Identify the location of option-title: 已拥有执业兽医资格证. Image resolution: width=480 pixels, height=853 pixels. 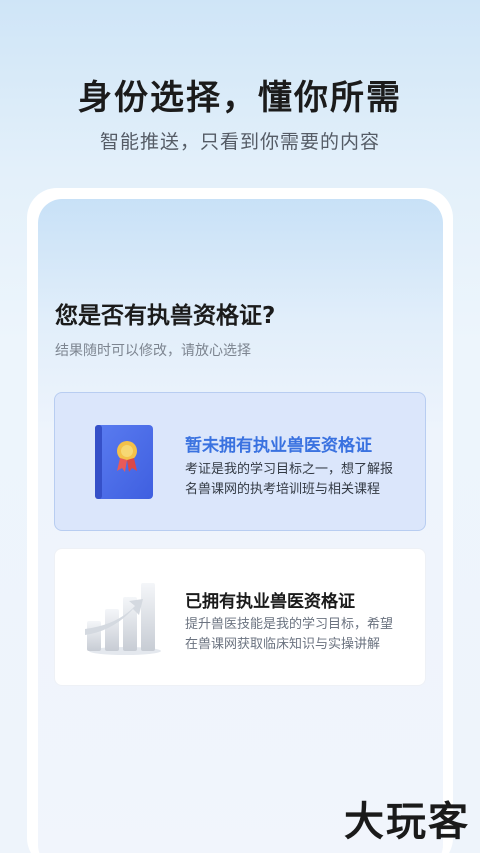
(270, 602).